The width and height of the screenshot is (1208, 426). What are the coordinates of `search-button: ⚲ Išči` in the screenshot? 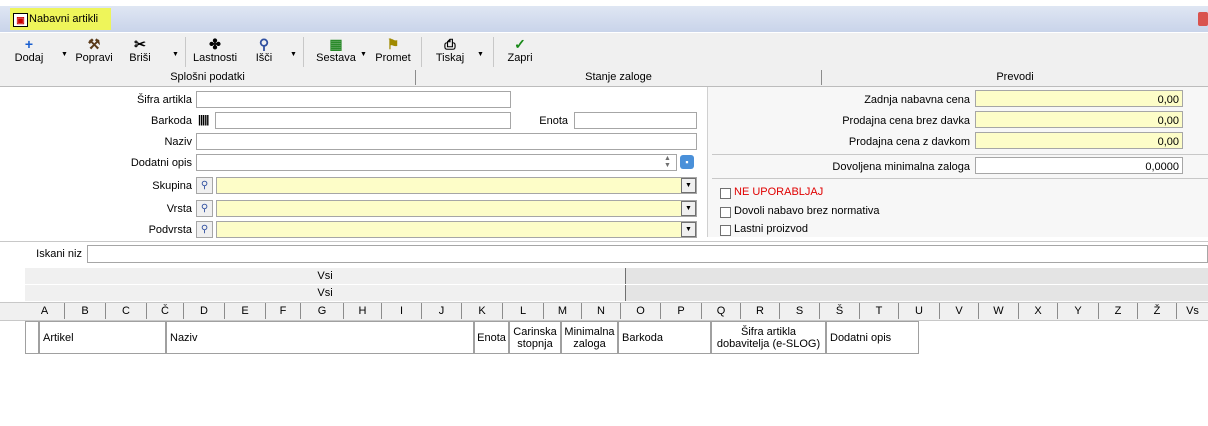 It's located at (264, 50).